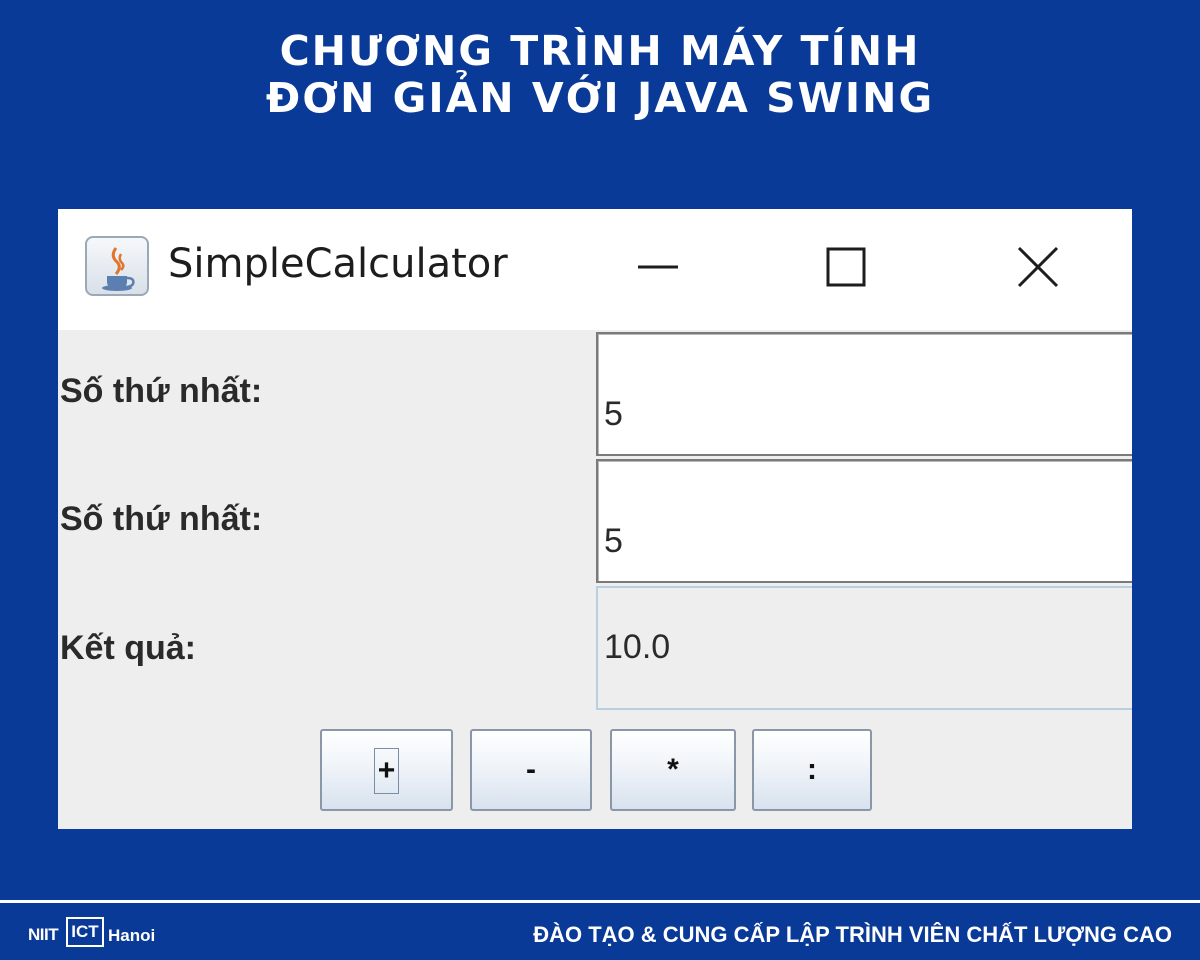  I want to click on result-field: 10.0, so click(864, 648).